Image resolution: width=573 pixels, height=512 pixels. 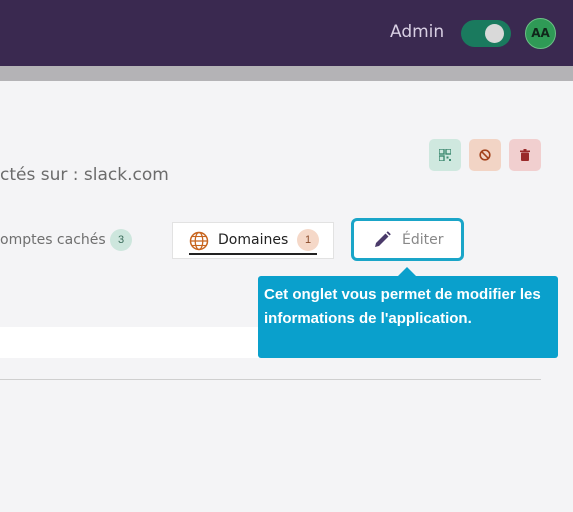 I want to click on user-avatar: AA, so click(x=540, y=33).